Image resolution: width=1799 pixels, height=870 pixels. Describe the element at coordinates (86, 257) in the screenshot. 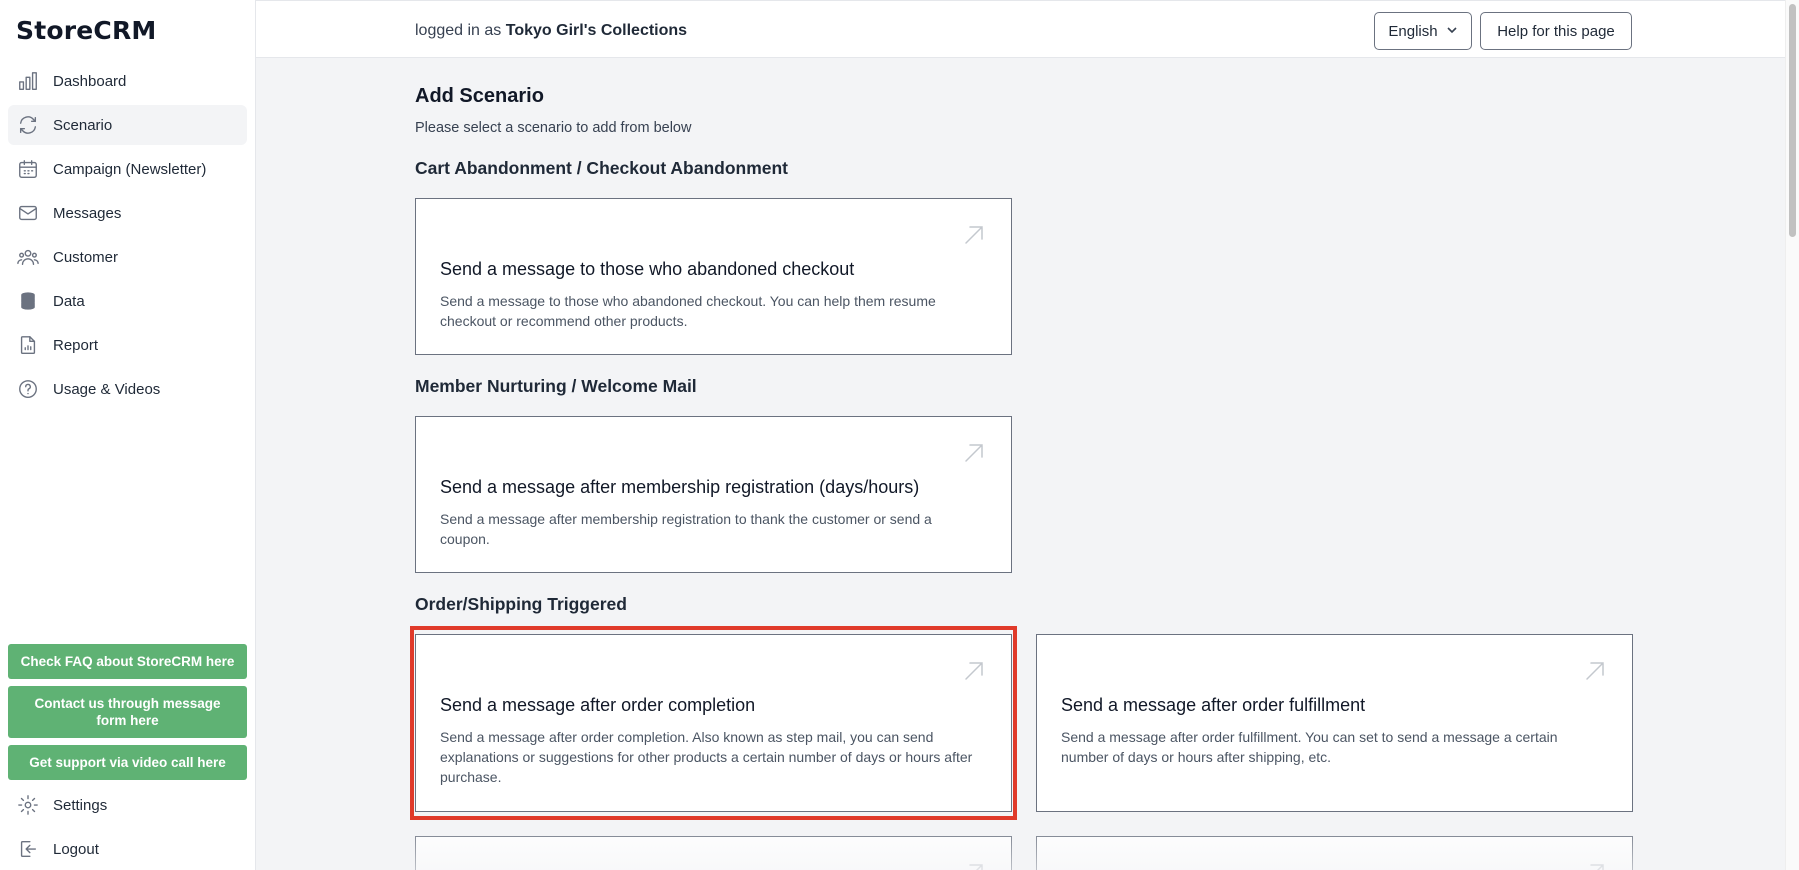

I see `sidebar-item-label: Customer` at that location.